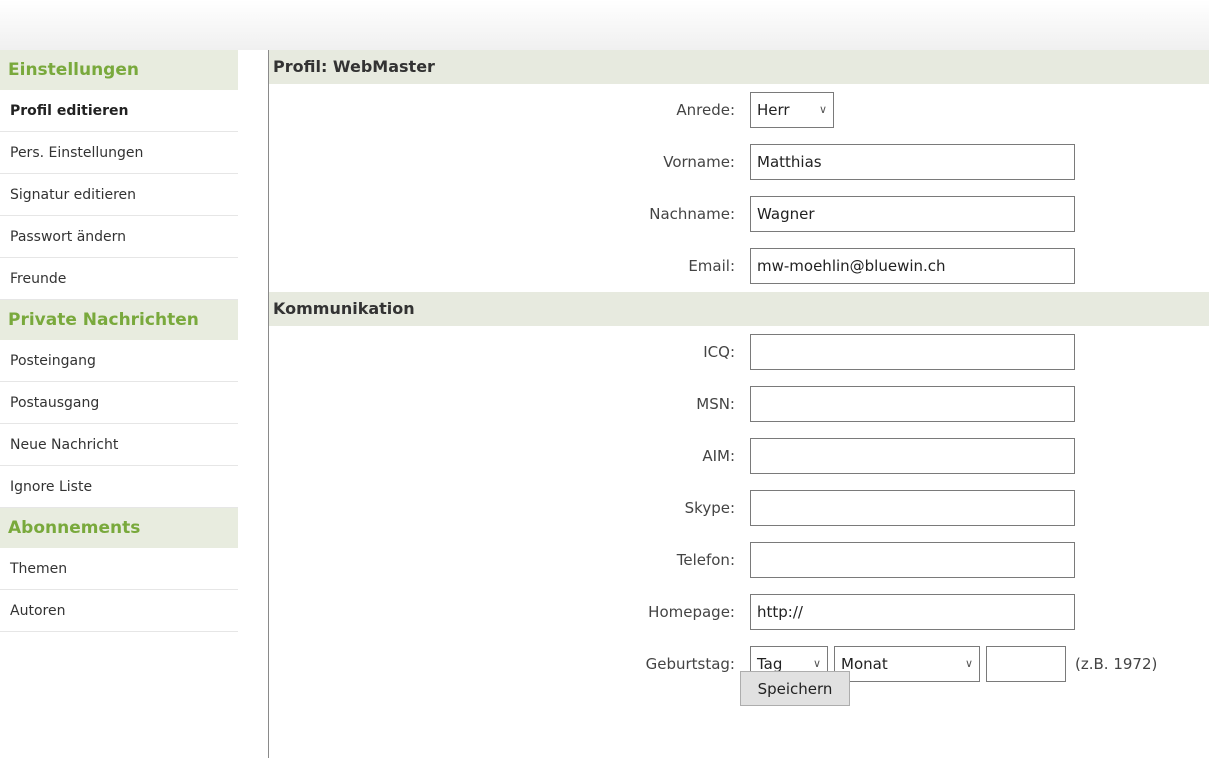 This screenshot has height=758, width=1209. I want to click on vorname-label: Vorname:, so click(699, 162).